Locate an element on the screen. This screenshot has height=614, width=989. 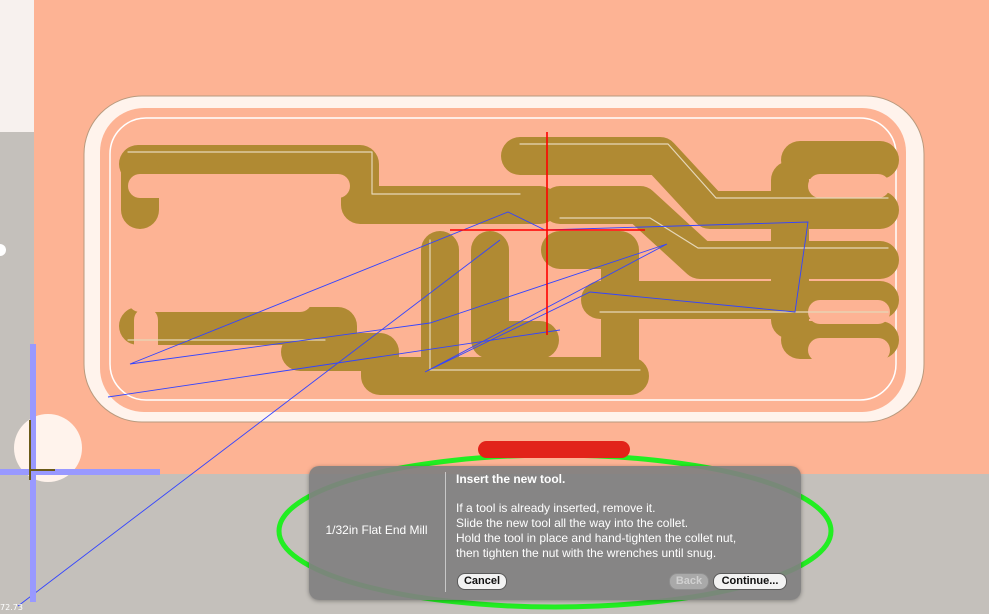
coordinate-readout: 72.73 is located at coordinates (11, 607).